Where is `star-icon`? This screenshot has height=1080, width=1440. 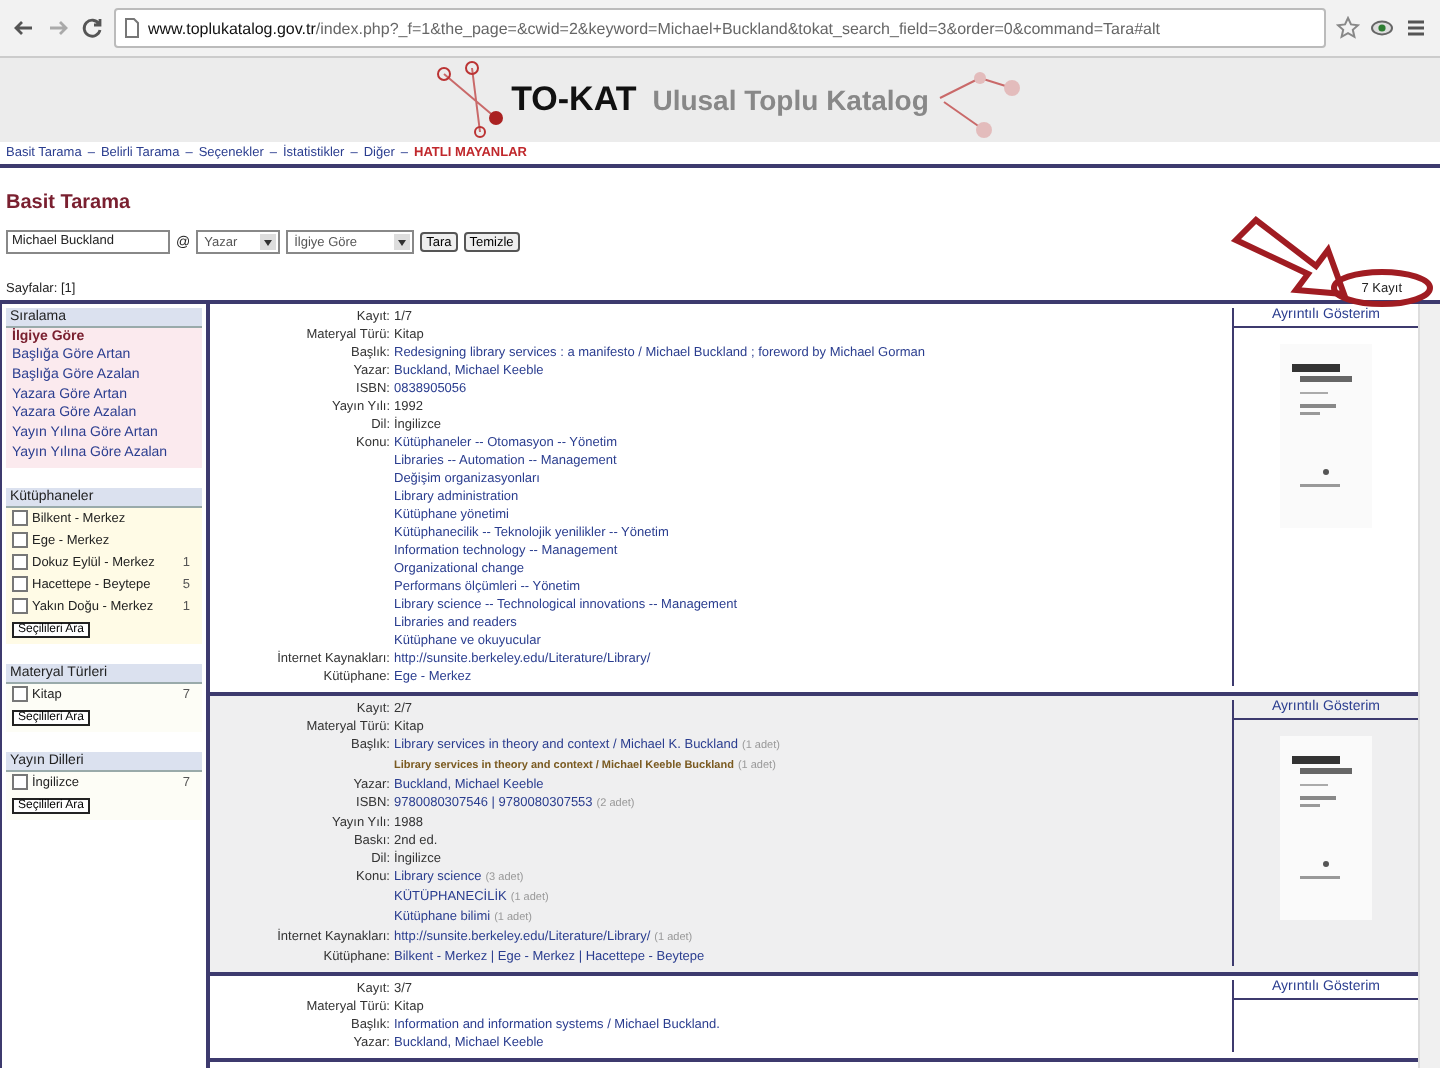 star-icon is located at coordinates (1348, 28).